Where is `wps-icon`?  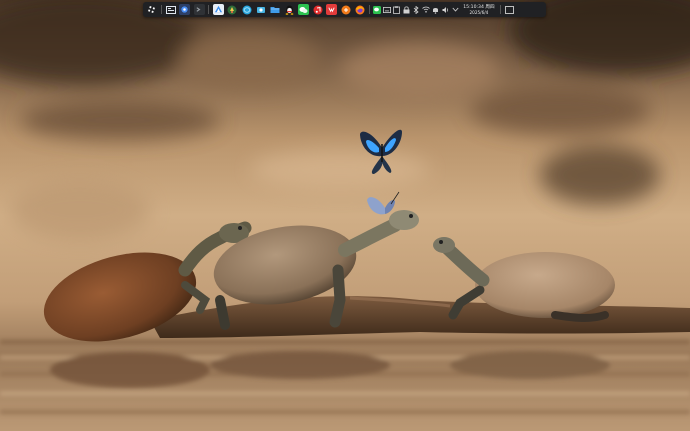
wps-icon is located at coordinates (332, 9).